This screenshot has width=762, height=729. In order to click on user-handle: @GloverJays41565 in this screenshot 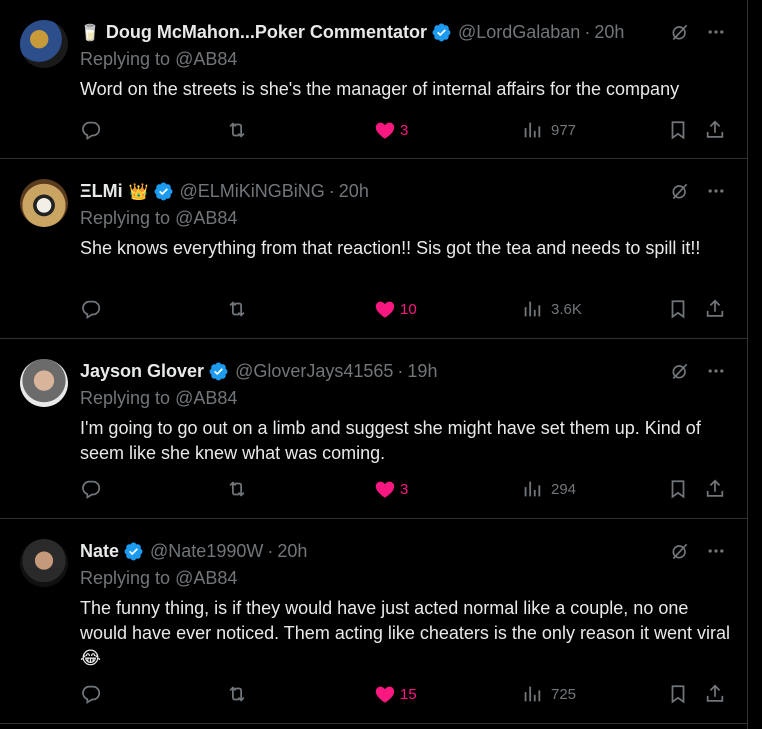, I will do `click(314, 371)`.